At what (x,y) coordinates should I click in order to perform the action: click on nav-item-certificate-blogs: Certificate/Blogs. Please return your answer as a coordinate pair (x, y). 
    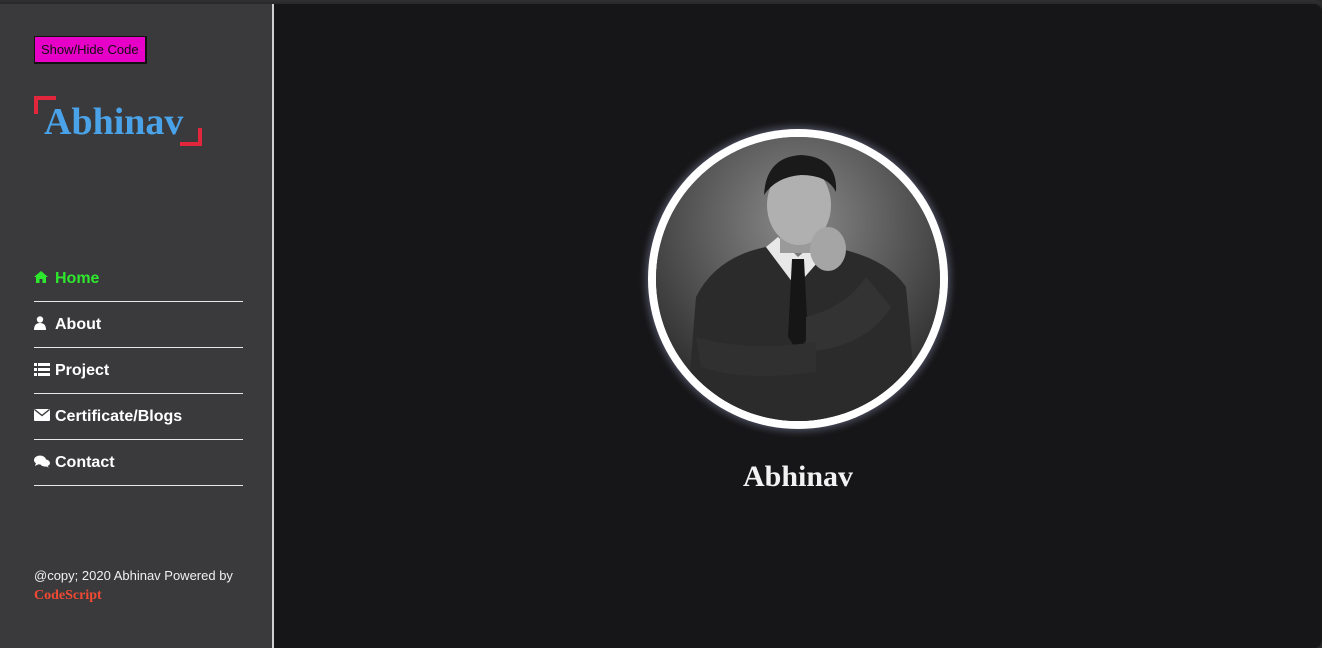
    Looking at the image, I should click on (138, 417).